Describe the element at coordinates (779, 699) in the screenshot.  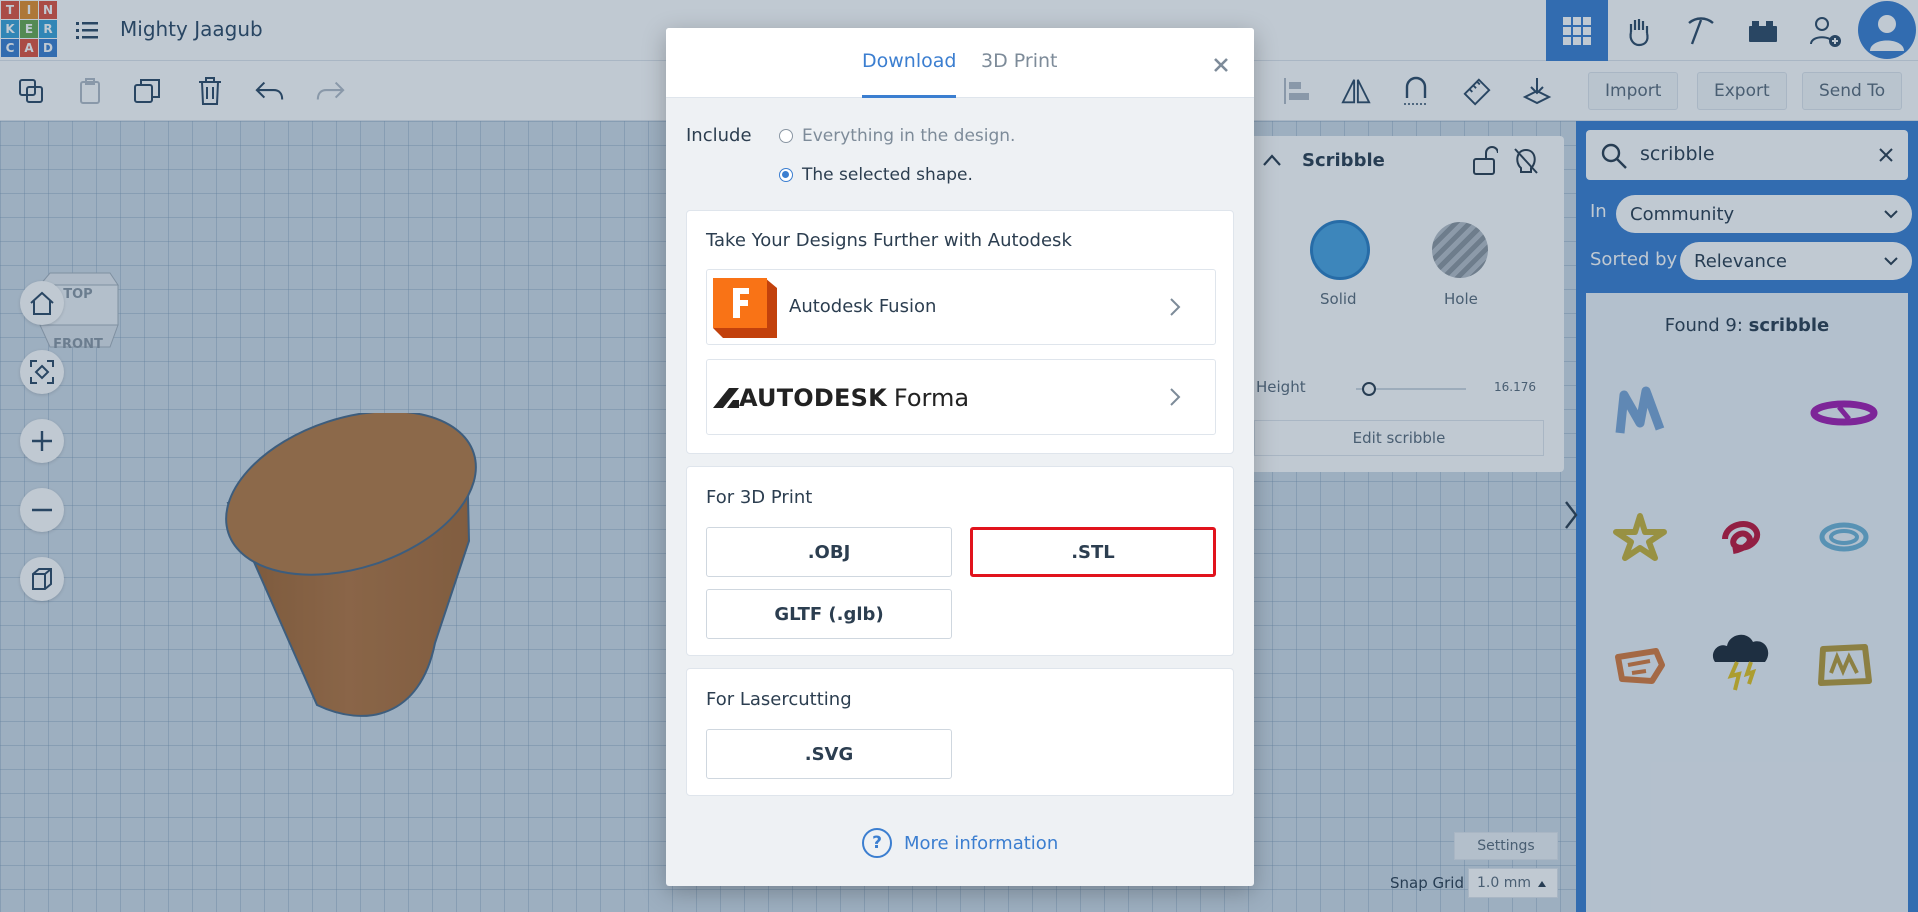
I see `laser-card-title: For Lasercutting` at that location.